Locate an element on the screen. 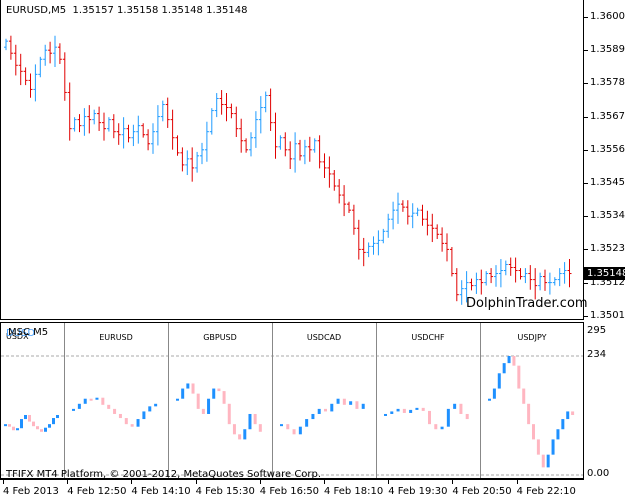 The height and width of the screenshot is (500, 625). time-label: 4 Feb 20:50 is located at coordinates (482, 491).